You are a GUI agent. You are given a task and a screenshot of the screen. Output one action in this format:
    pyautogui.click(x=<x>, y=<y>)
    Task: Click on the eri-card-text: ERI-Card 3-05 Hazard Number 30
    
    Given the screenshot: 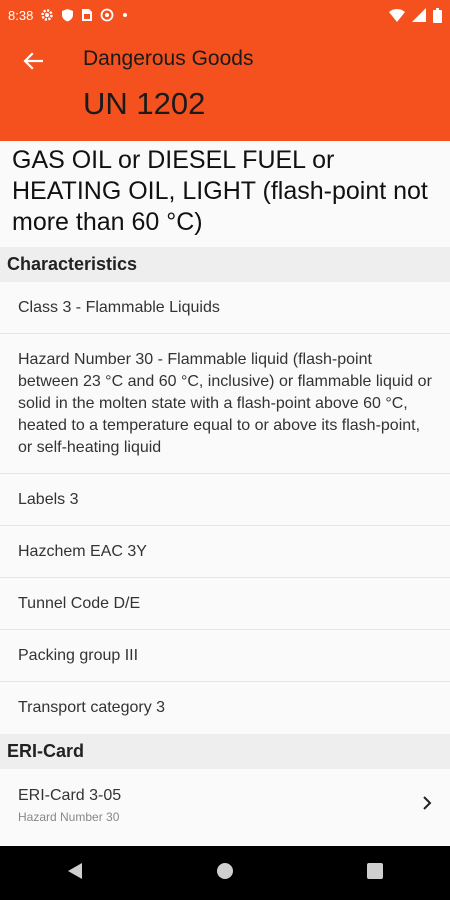 What is the action you would take?
    pyautogui.click(x=69, y=805)
    